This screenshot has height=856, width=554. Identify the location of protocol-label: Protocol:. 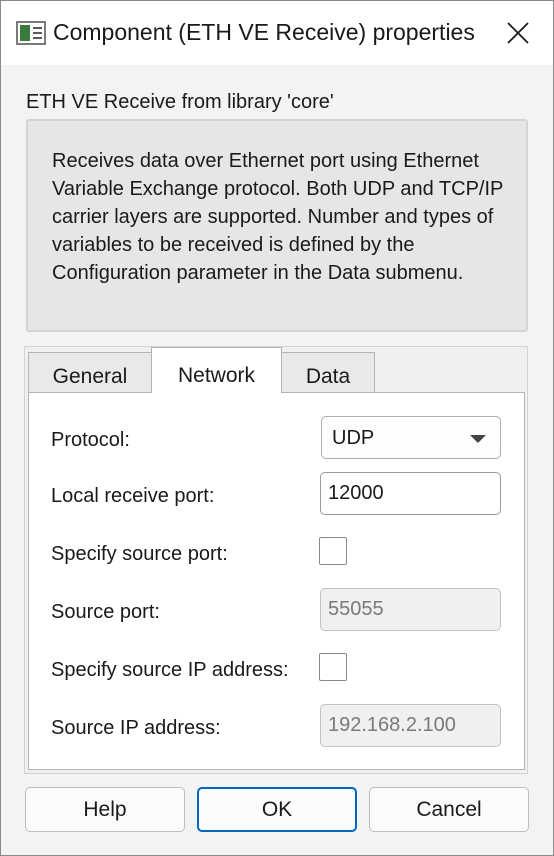
(90, 440).